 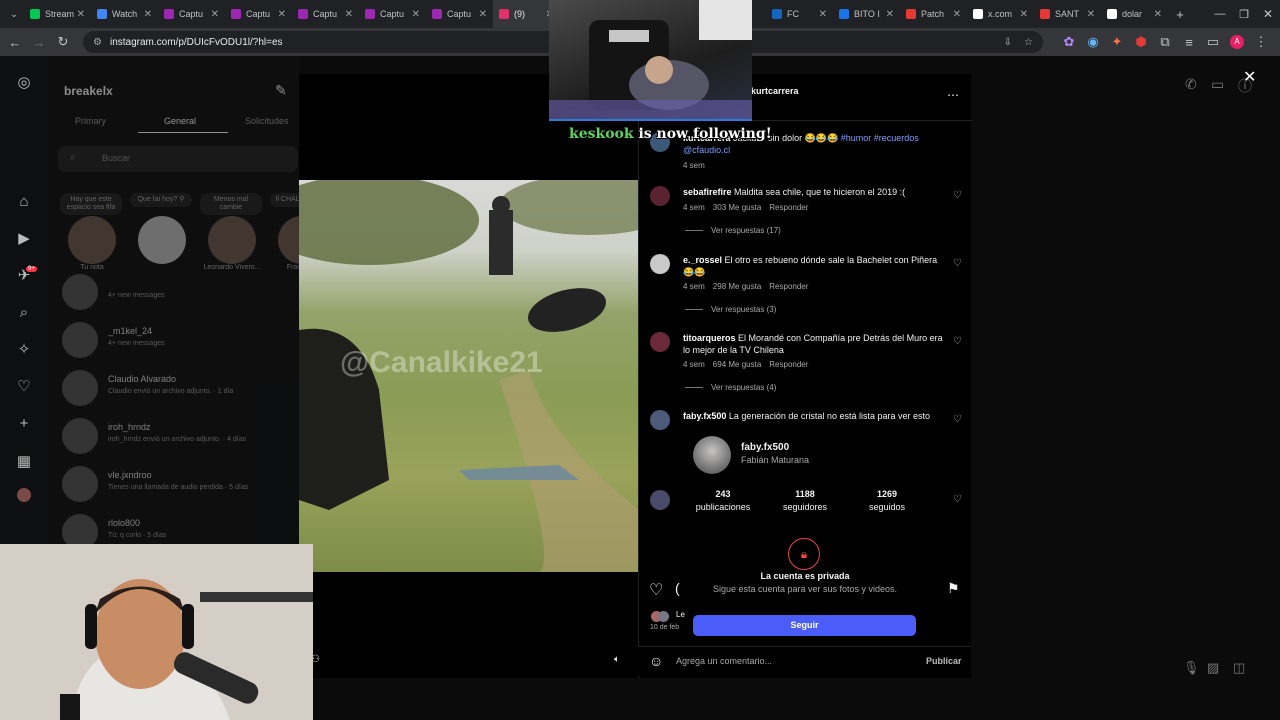 I want to click on tabs_right-3: x.com ✕, so click(x=1000, y=14).